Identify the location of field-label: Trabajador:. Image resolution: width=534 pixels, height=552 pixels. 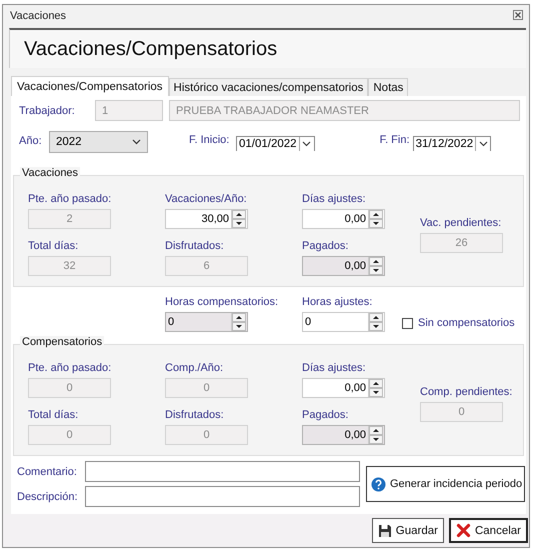
(47, 110).